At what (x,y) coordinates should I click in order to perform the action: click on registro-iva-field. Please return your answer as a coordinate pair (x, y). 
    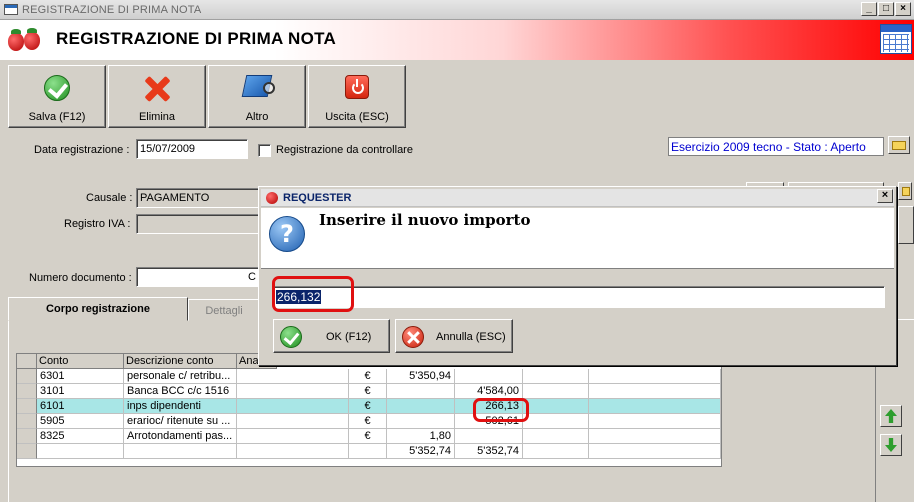
    Looking at the image, I should click on (198, 224).